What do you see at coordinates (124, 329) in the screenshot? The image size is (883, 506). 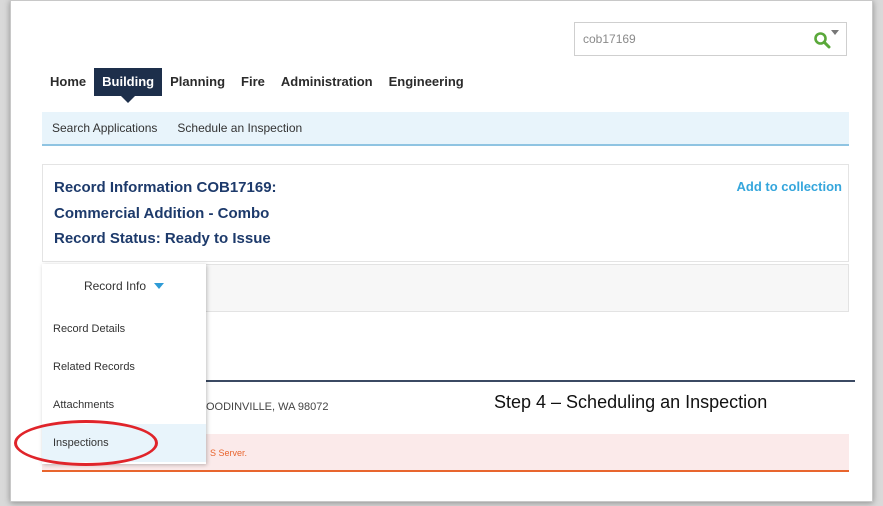 I see `menu-item-record-details: Record Details` at bounding box center [124, 329].